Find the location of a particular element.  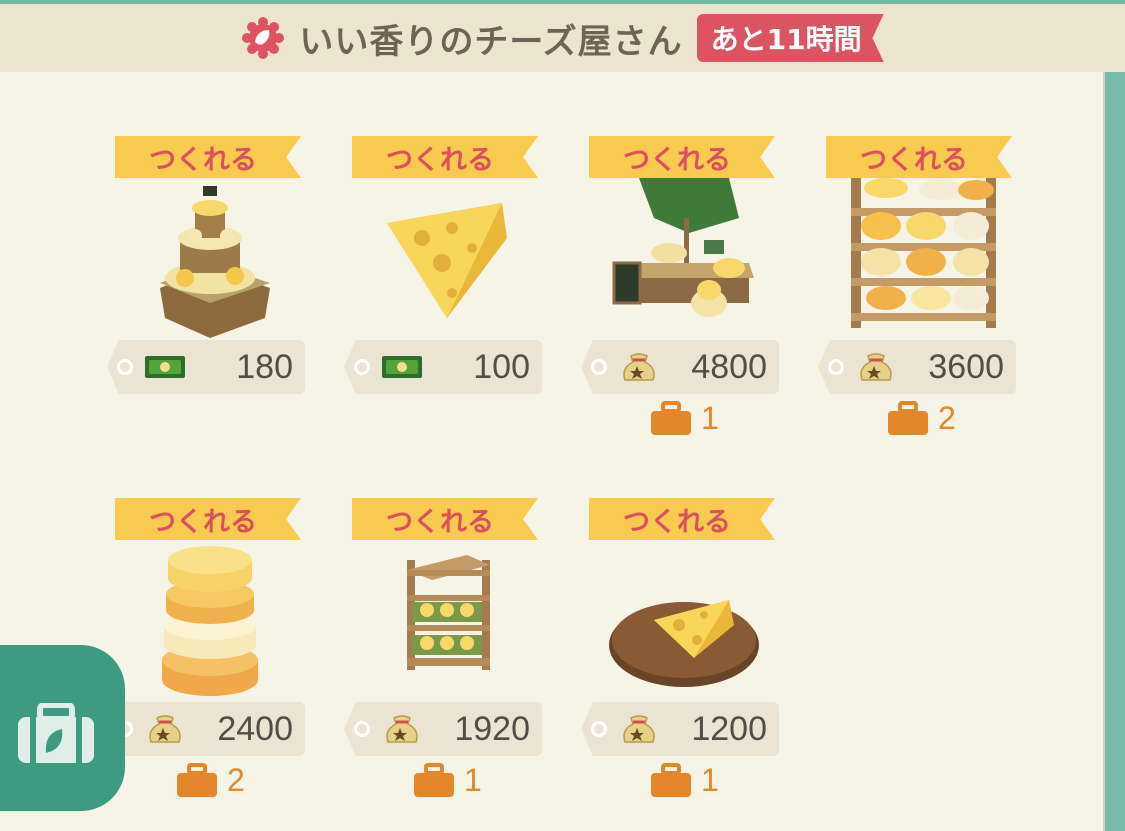

price-tag: 4800 is located at coordinates (680, 367).